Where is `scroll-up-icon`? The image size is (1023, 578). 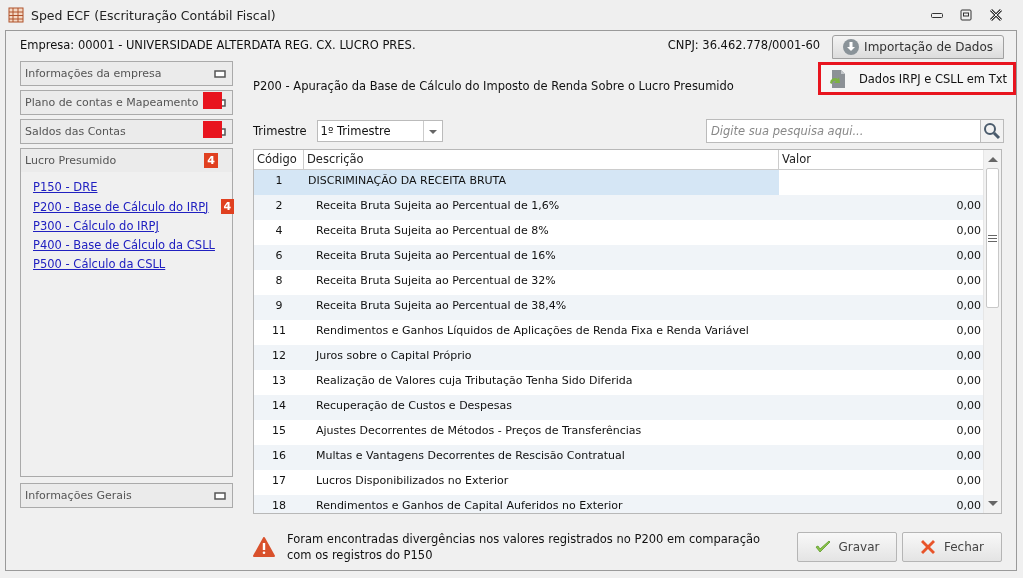
scroll-up-icon is located at coordinates (992, 159).